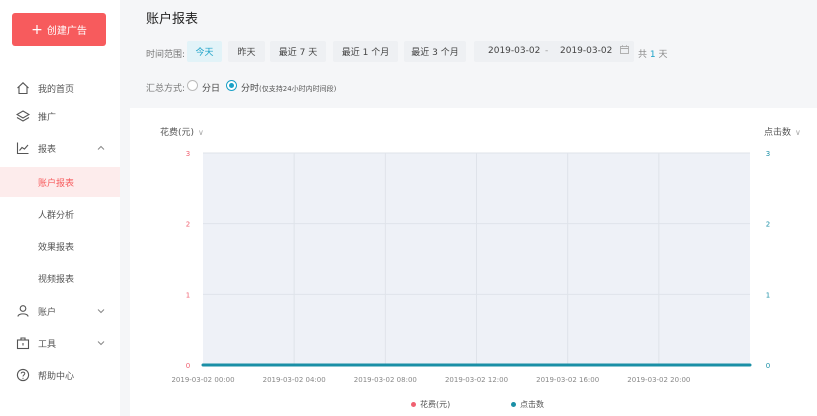  I want to click on range-7days-button: 最近 7 天, so click(298, 51).